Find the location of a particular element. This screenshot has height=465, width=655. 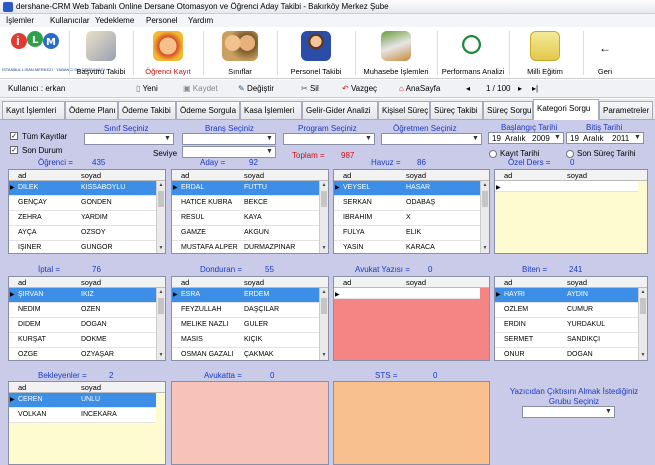

table-row: ▶ HAYRİ AYDIN is located at coordinates (566, 295).